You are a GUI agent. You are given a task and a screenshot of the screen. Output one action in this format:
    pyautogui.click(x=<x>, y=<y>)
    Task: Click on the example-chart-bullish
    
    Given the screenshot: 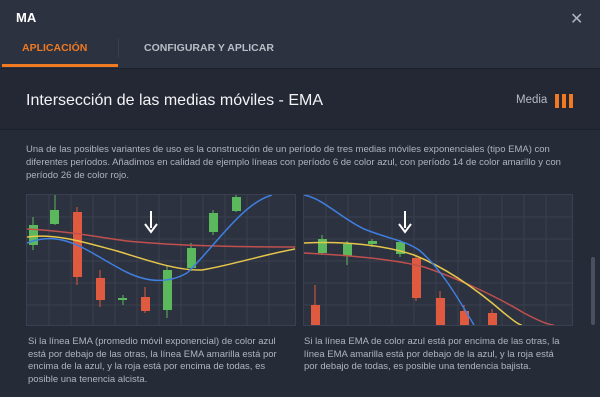 What is the action you would take?
    pyautogui.click(x=161, y=260)
    